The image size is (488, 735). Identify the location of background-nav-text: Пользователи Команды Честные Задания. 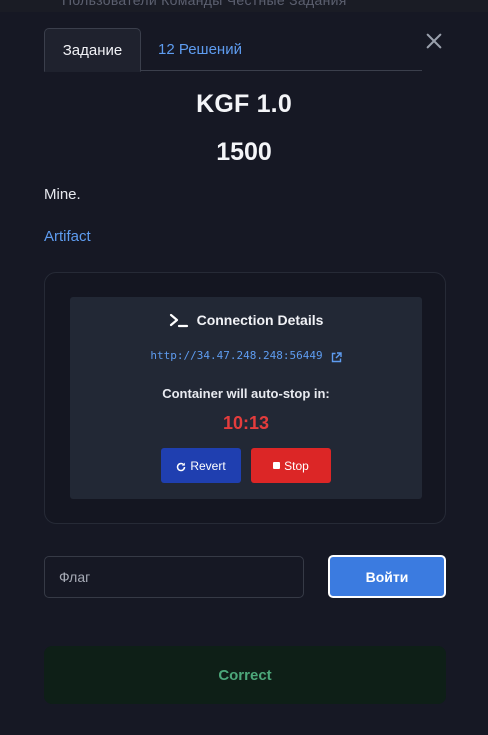
(204, 4).